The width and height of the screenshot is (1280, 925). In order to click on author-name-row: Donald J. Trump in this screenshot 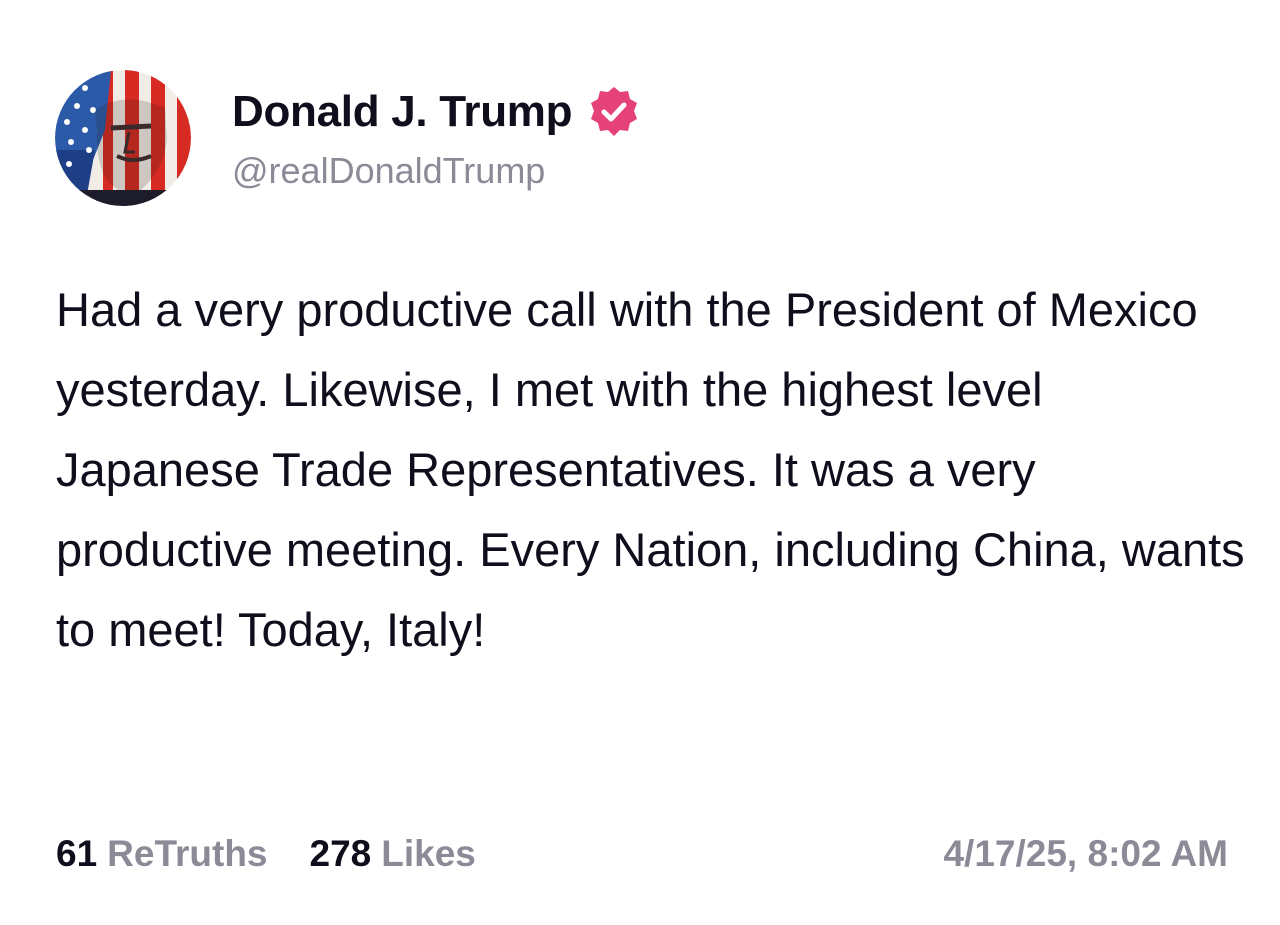, I will do `click(437, 112)`.